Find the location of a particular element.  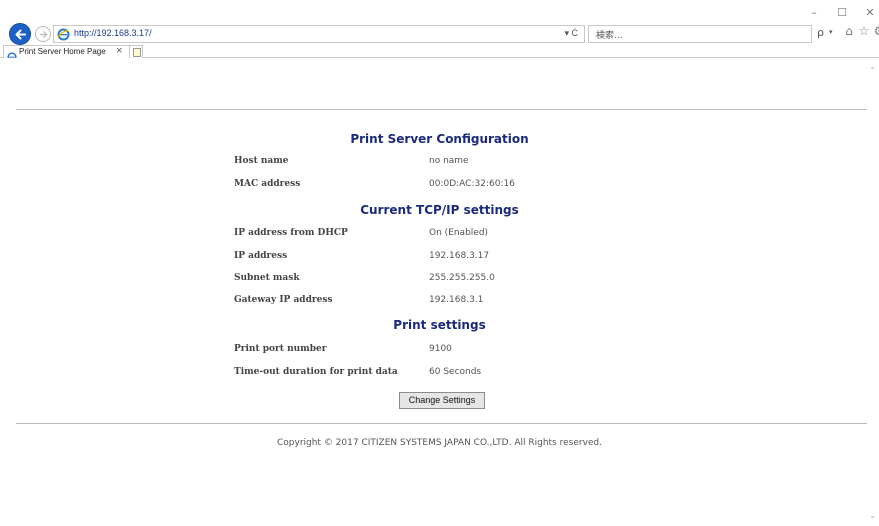

settings-gear-icon: ⚙ is located at coordinates (876, 31).